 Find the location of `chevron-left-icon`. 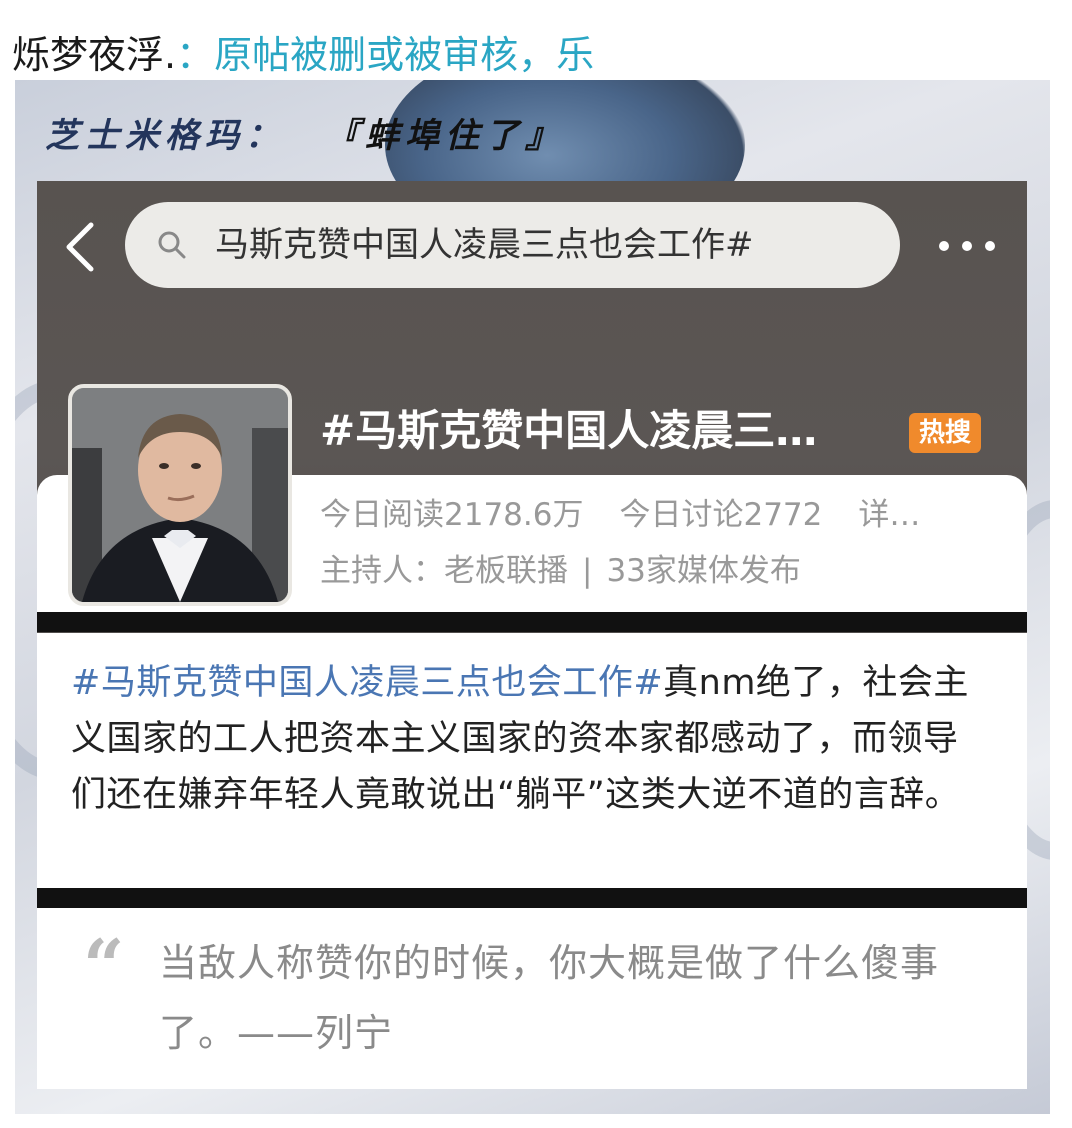

chevron-left-icon is located at coordinates (80, 247).